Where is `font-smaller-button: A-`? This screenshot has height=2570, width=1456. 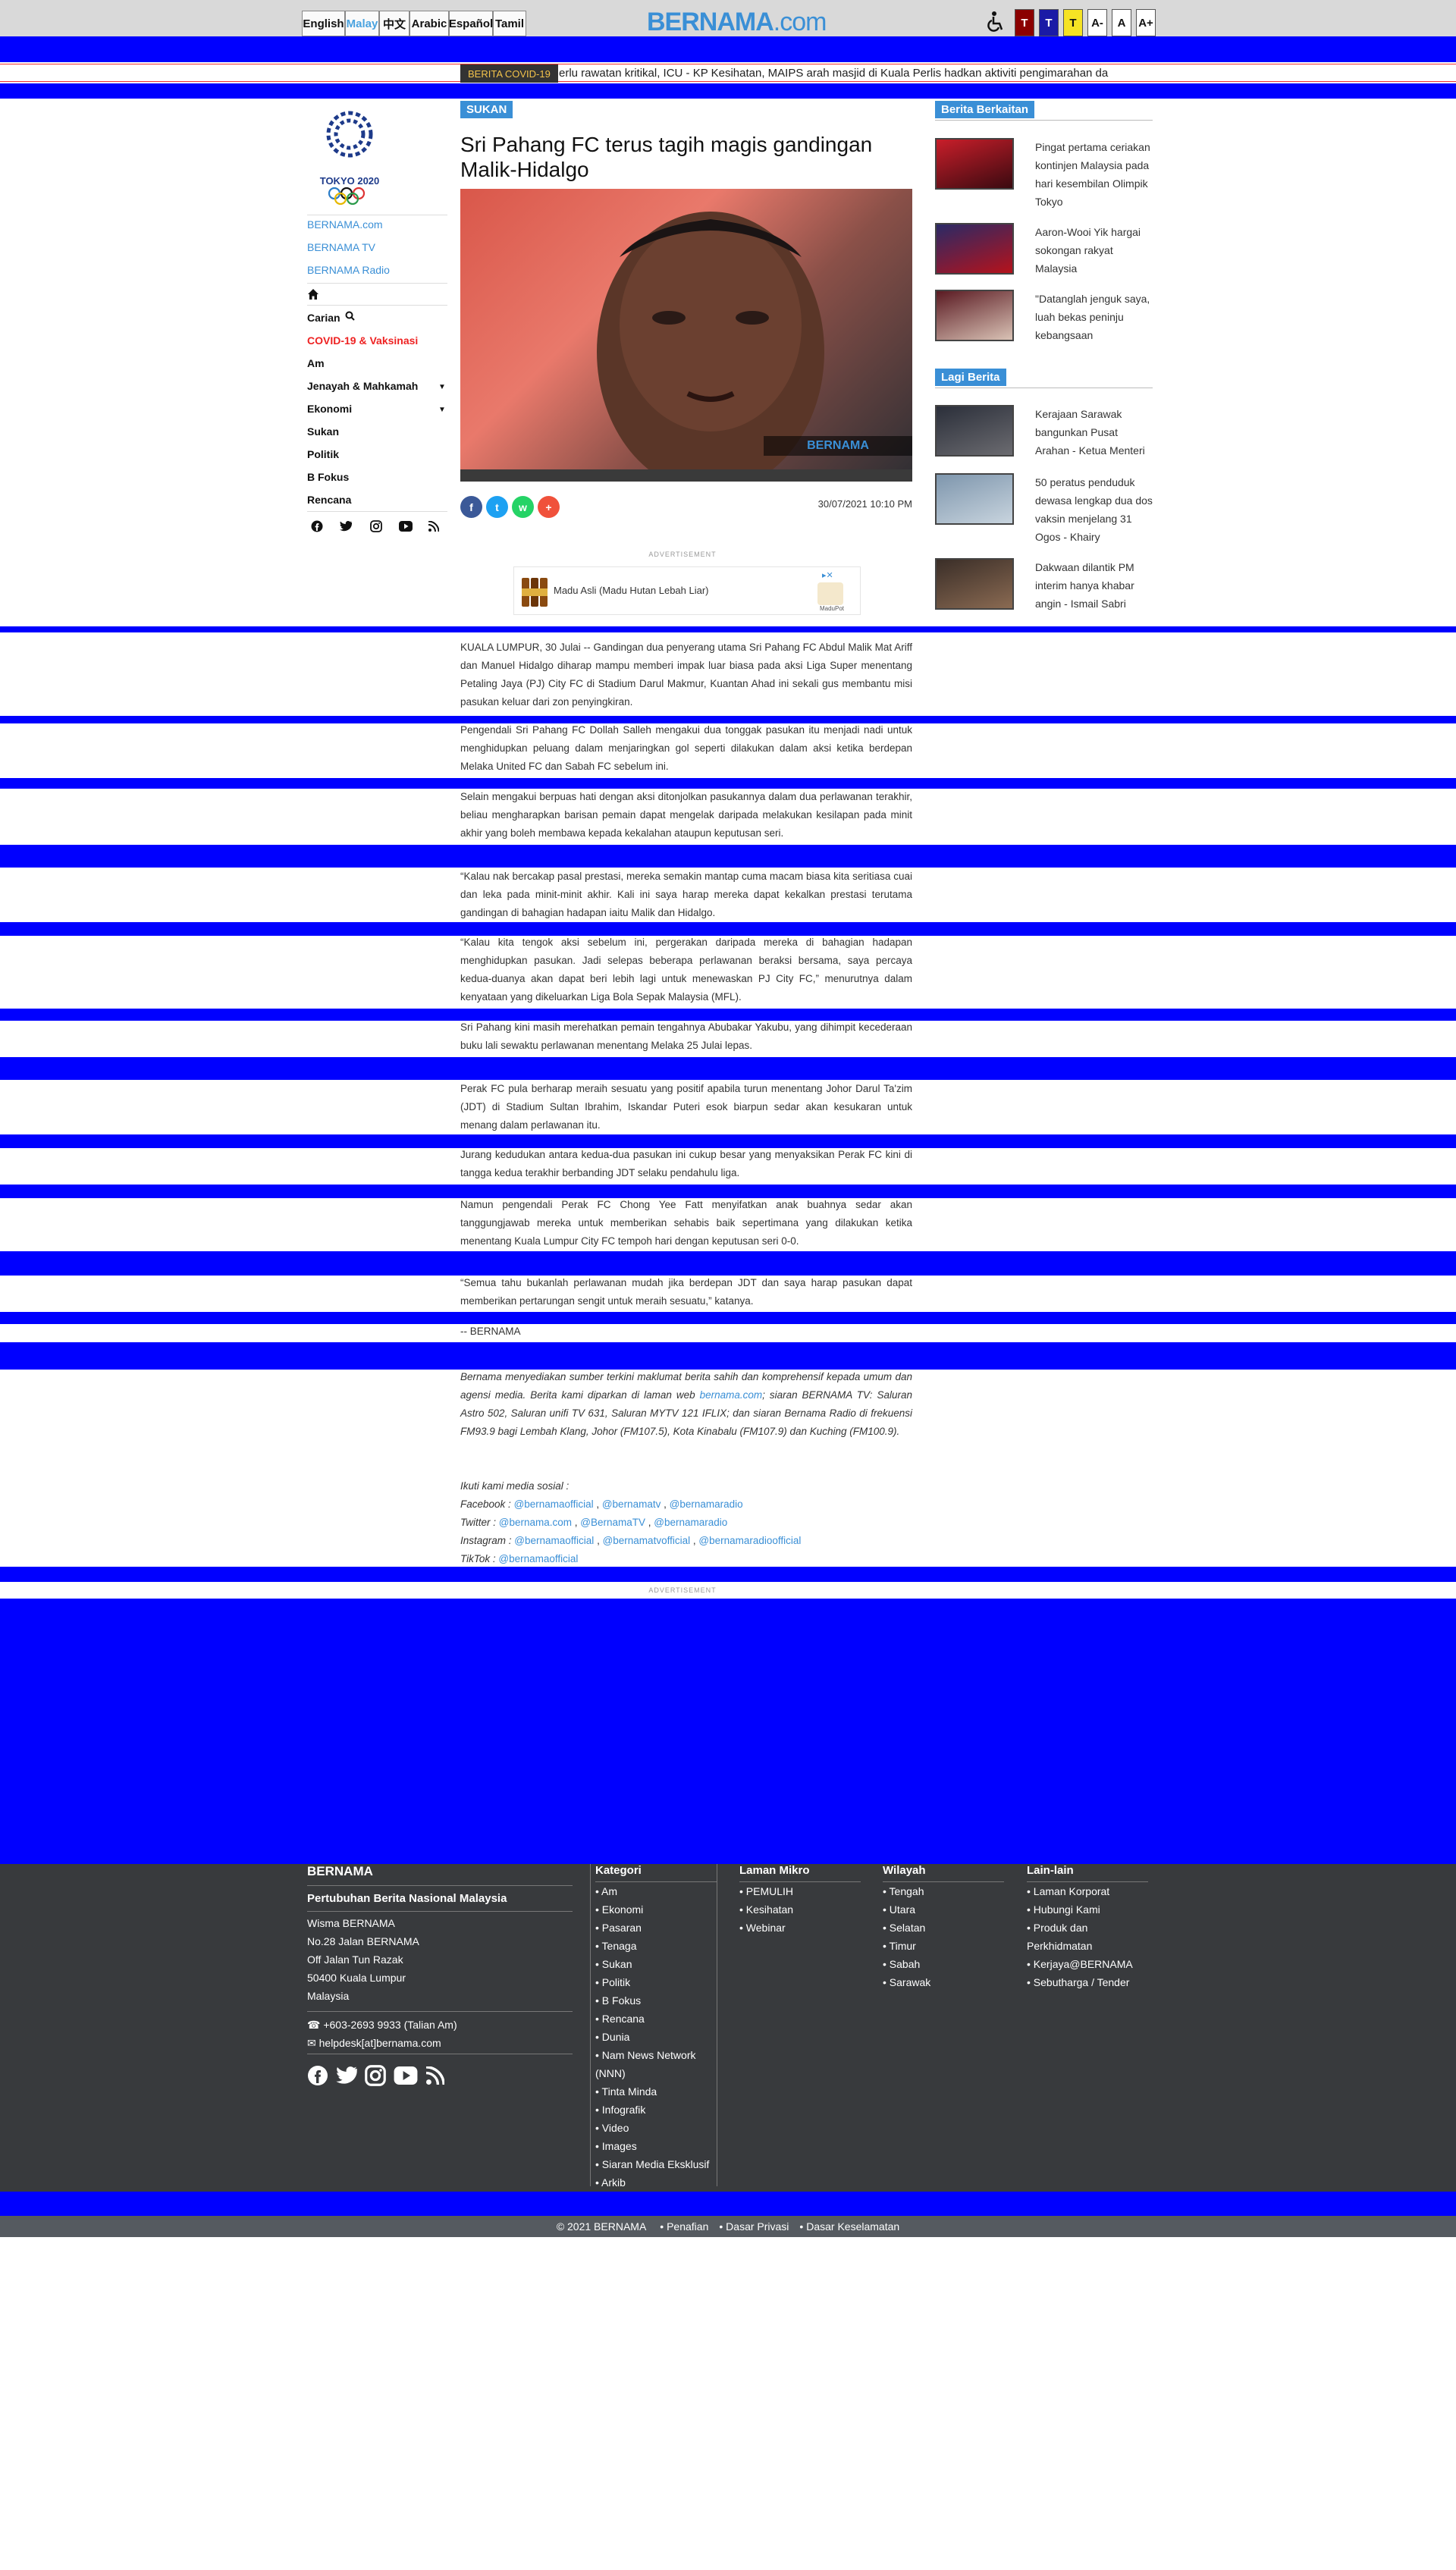 font-smaller-button: A- is located at coordinates (1097, 22).